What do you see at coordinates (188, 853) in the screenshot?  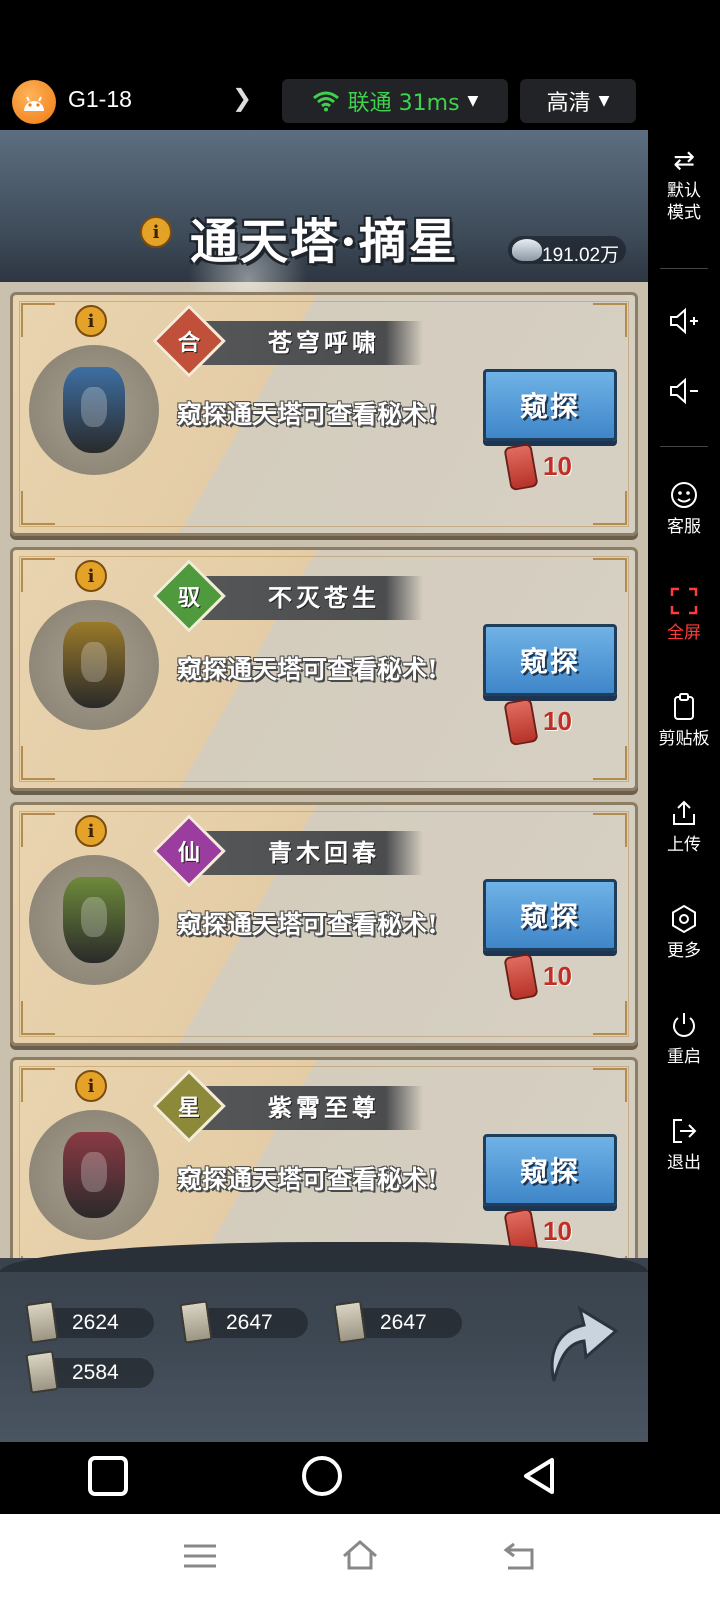 I see `type-badge-label: 仙` at bounding box center [188, 853].